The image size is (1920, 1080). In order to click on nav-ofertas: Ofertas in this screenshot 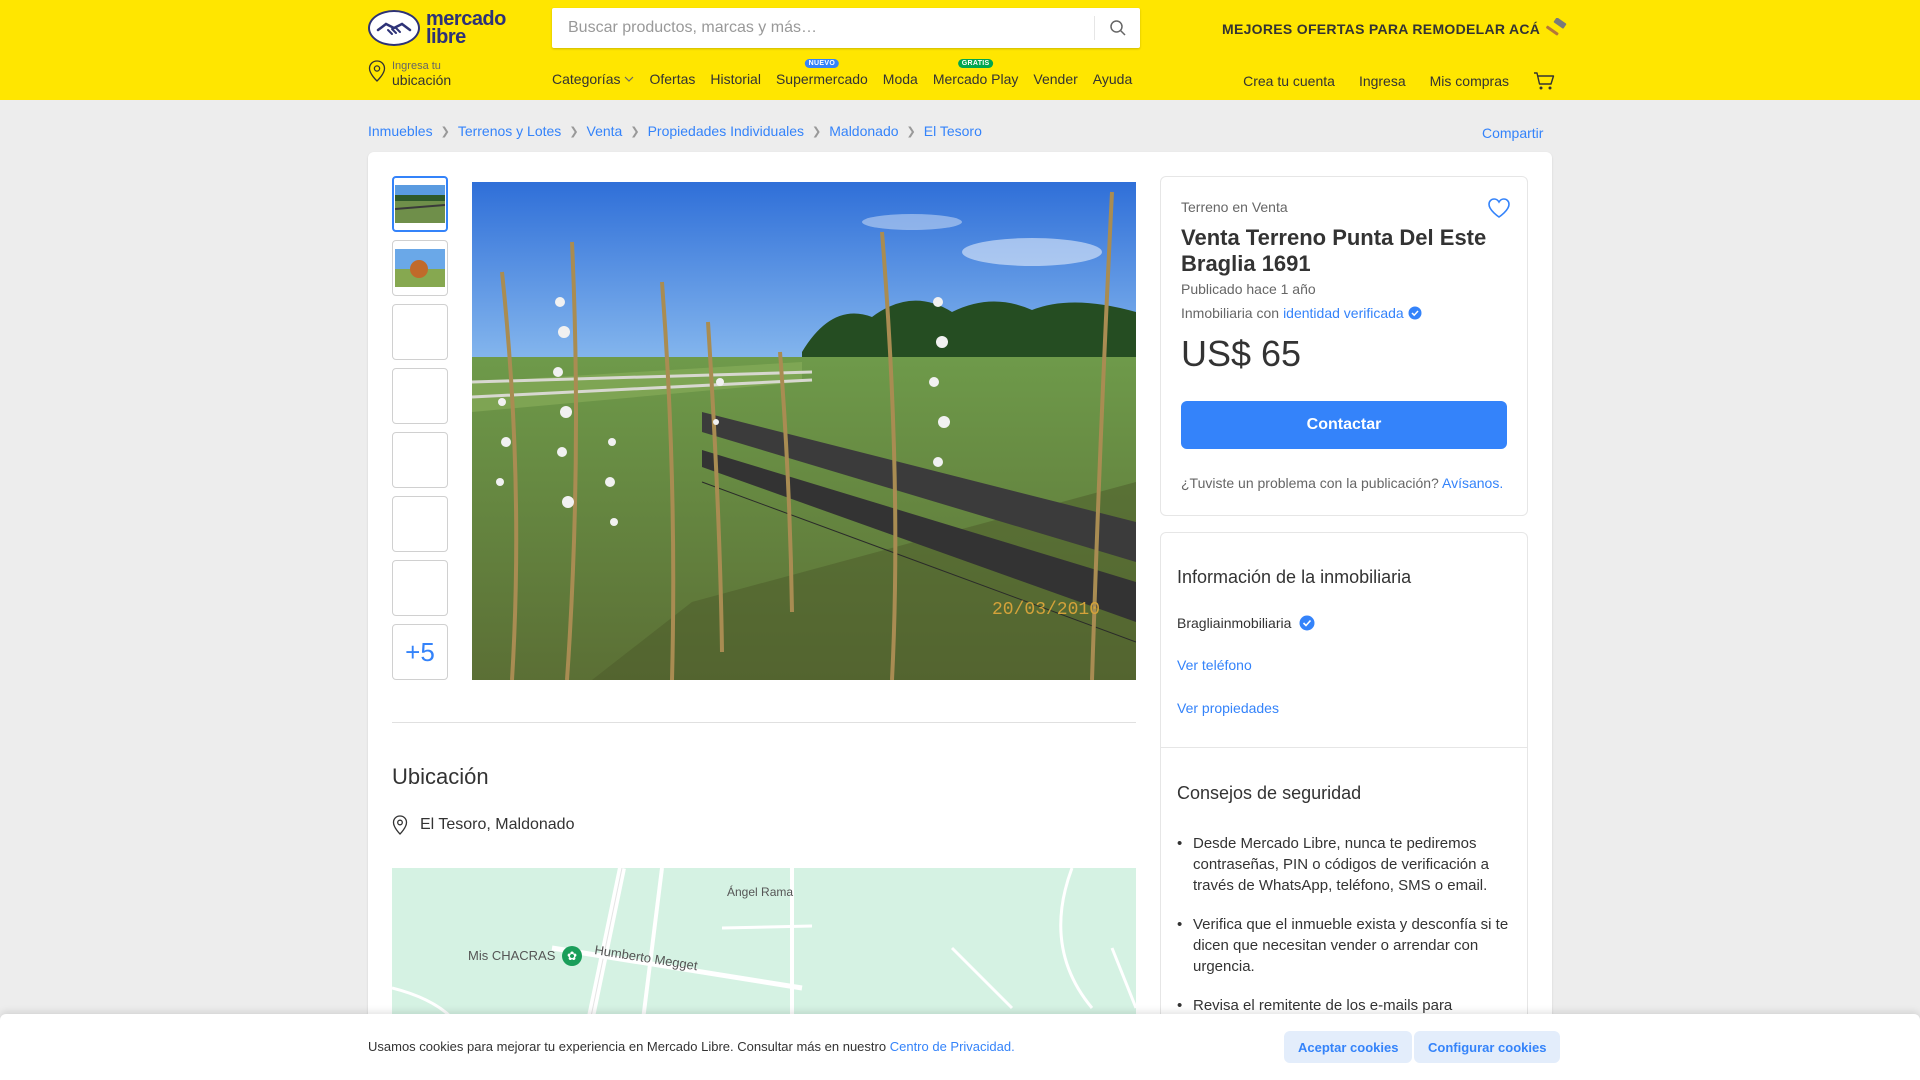, I will do `click(672, 79)`.